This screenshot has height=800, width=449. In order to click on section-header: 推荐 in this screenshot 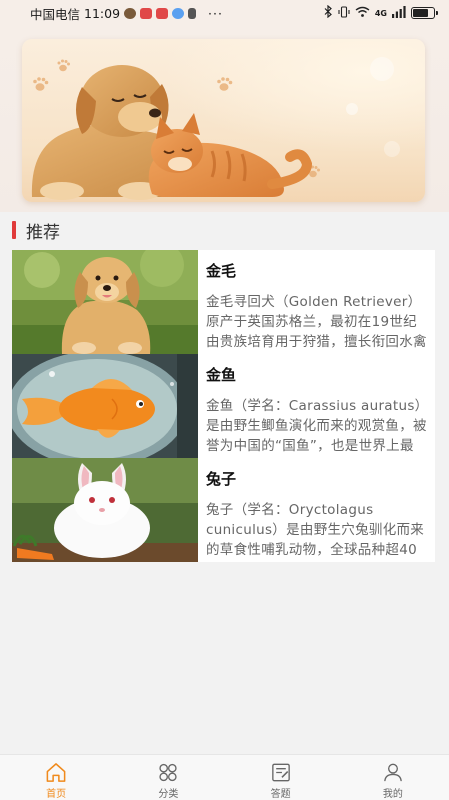, I will do `click(224, 230)`.